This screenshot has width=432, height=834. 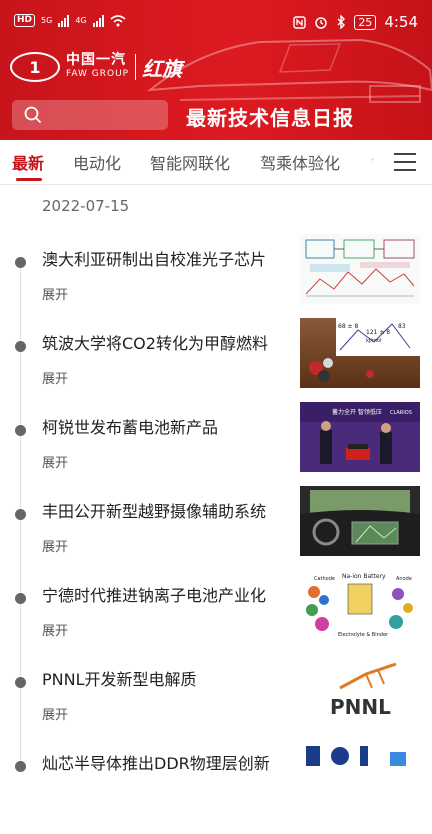 I want to click on news-title: 澳大利亚研制出自校准光子芯片, so click(x=162, y=258).